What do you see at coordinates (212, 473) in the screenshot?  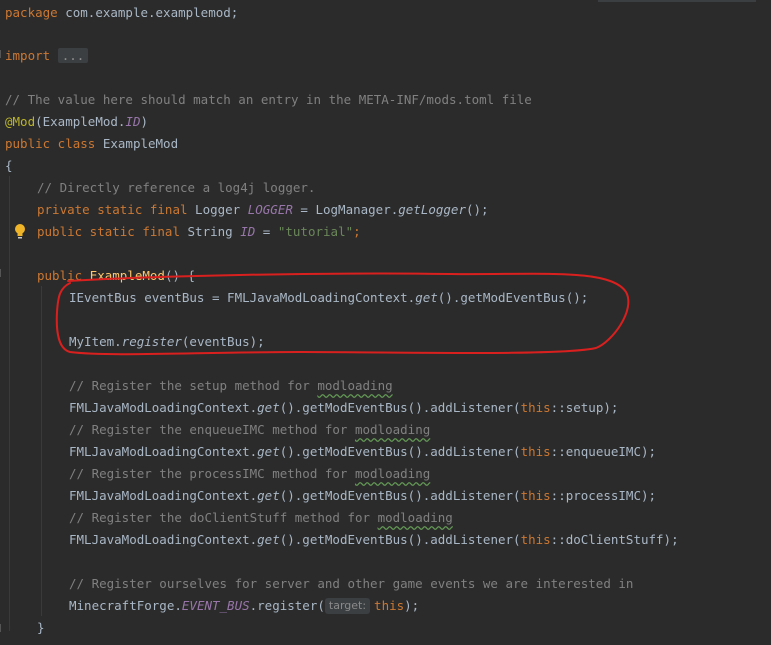 I see `comment-text: // Register the processIMC method for` at bounding box center [212, 473].